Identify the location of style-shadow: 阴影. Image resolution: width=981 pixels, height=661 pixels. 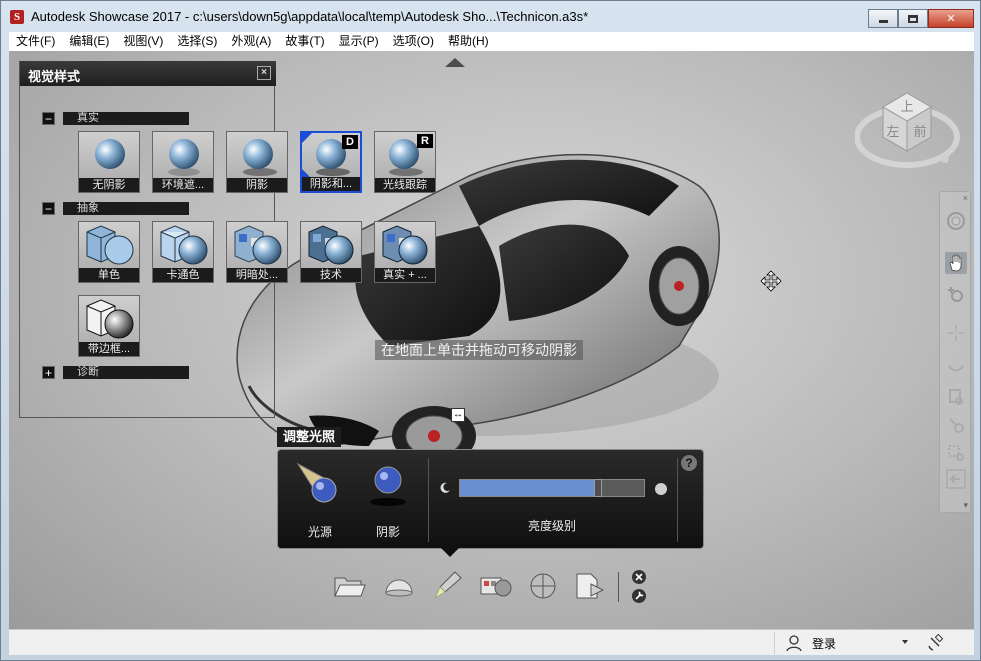
(257, 162).